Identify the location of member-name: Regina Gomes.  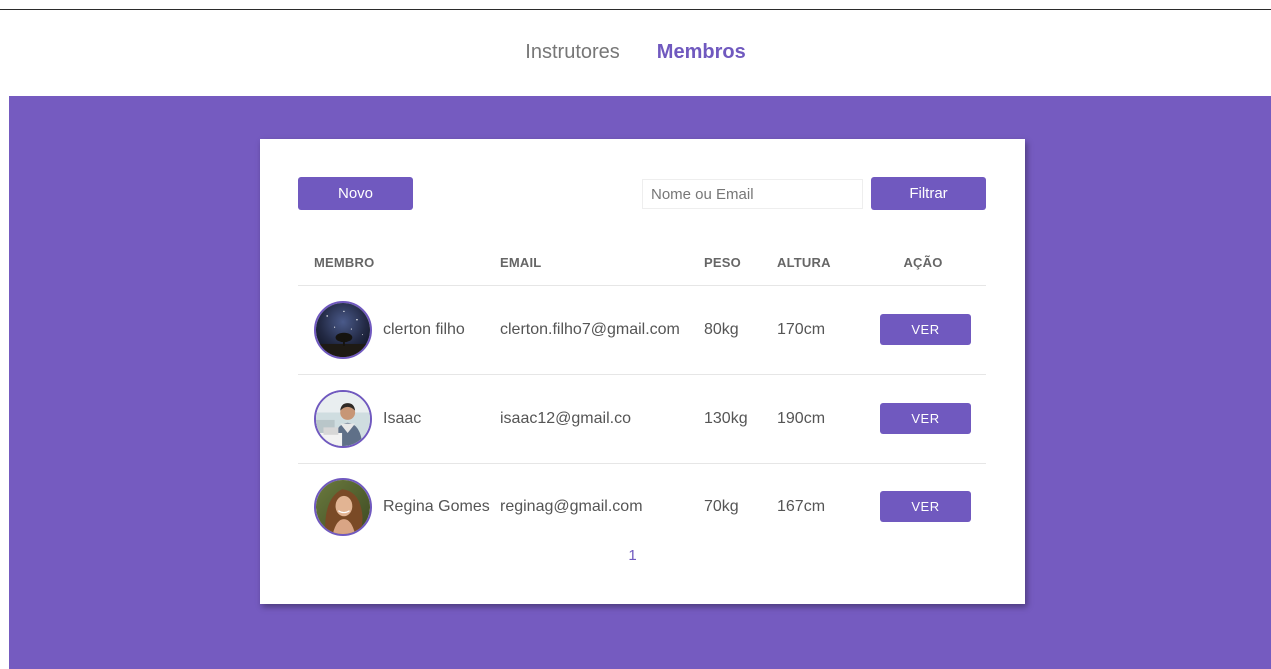
(436, 506).